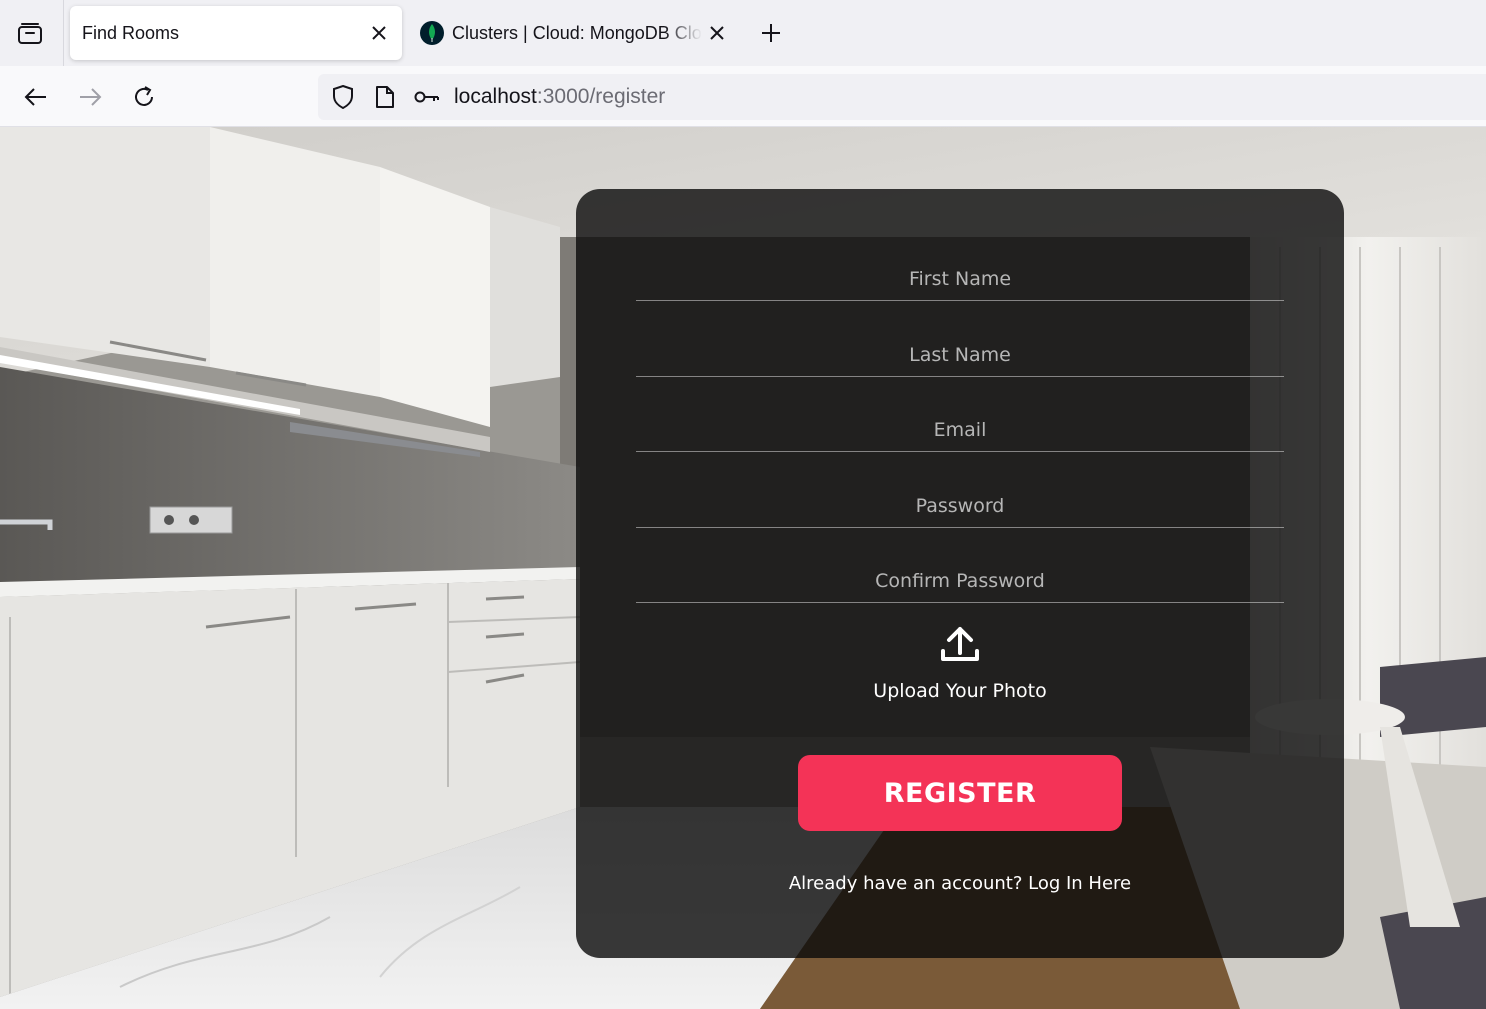 This screenshot has width=1486, height=1009. Describe the element at coordinates (960, 793) in the screenshot. I see `register-button: REGISTER` at that location.